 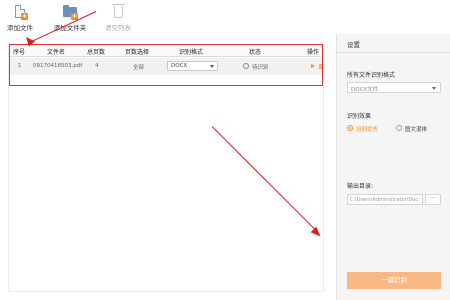 What do you see at coordinates (118, 28) in the screenshot?
I see `clear-list-label: 清空列表` at bounding box center [118, 28].